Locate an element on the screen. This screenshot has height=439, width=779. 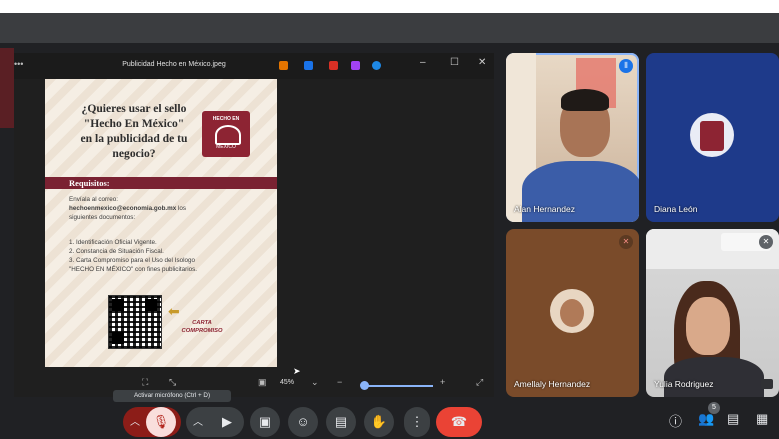
leave-call-button: ☎ is located at coordinates (459, 422).